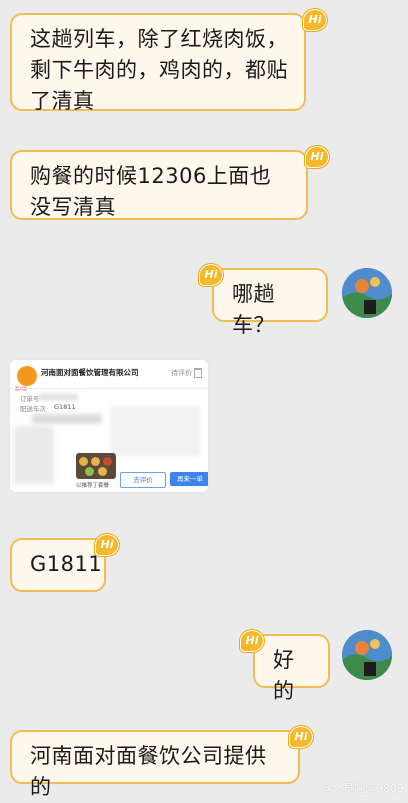 This screenshot has height=803, width=408. I want to click on review-button: 去评价, so click(143, 480).